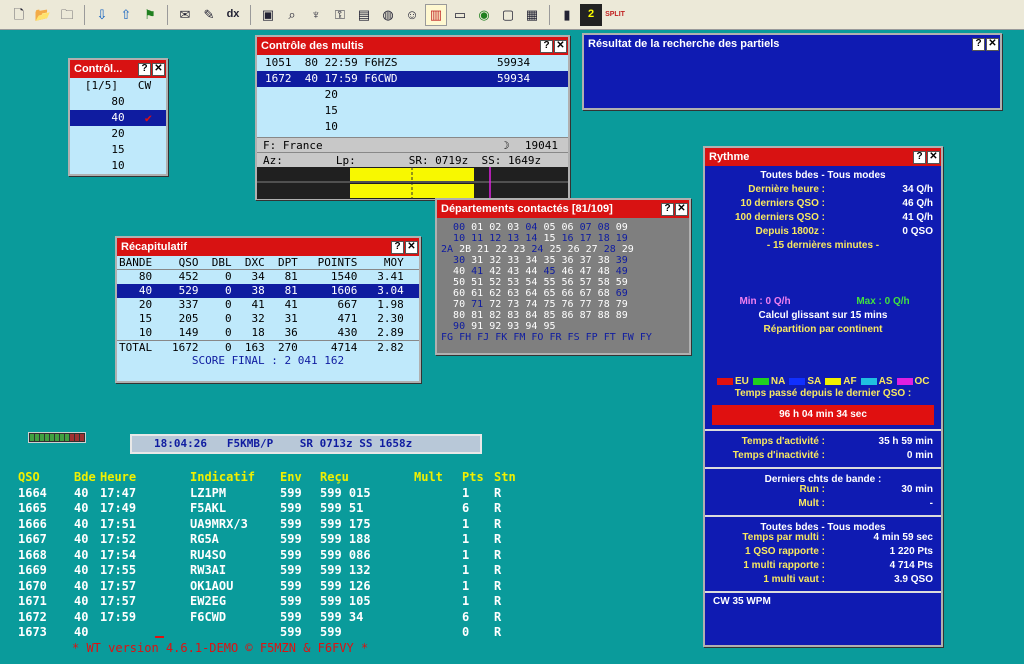 This screenshot has height=664, width=1024. Describe the element at coordinates (563, 209) in the screenshot. I see `title-bar: Départements contactés [81/109] ? ✕` at that location.